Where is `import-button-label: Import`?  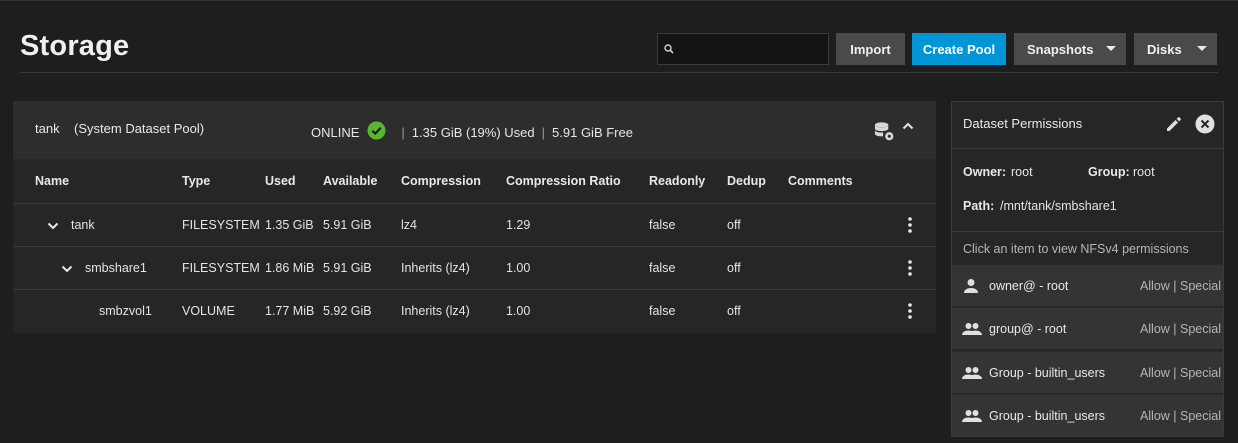
import-button-label: Import is located at coordinates (870, 49).